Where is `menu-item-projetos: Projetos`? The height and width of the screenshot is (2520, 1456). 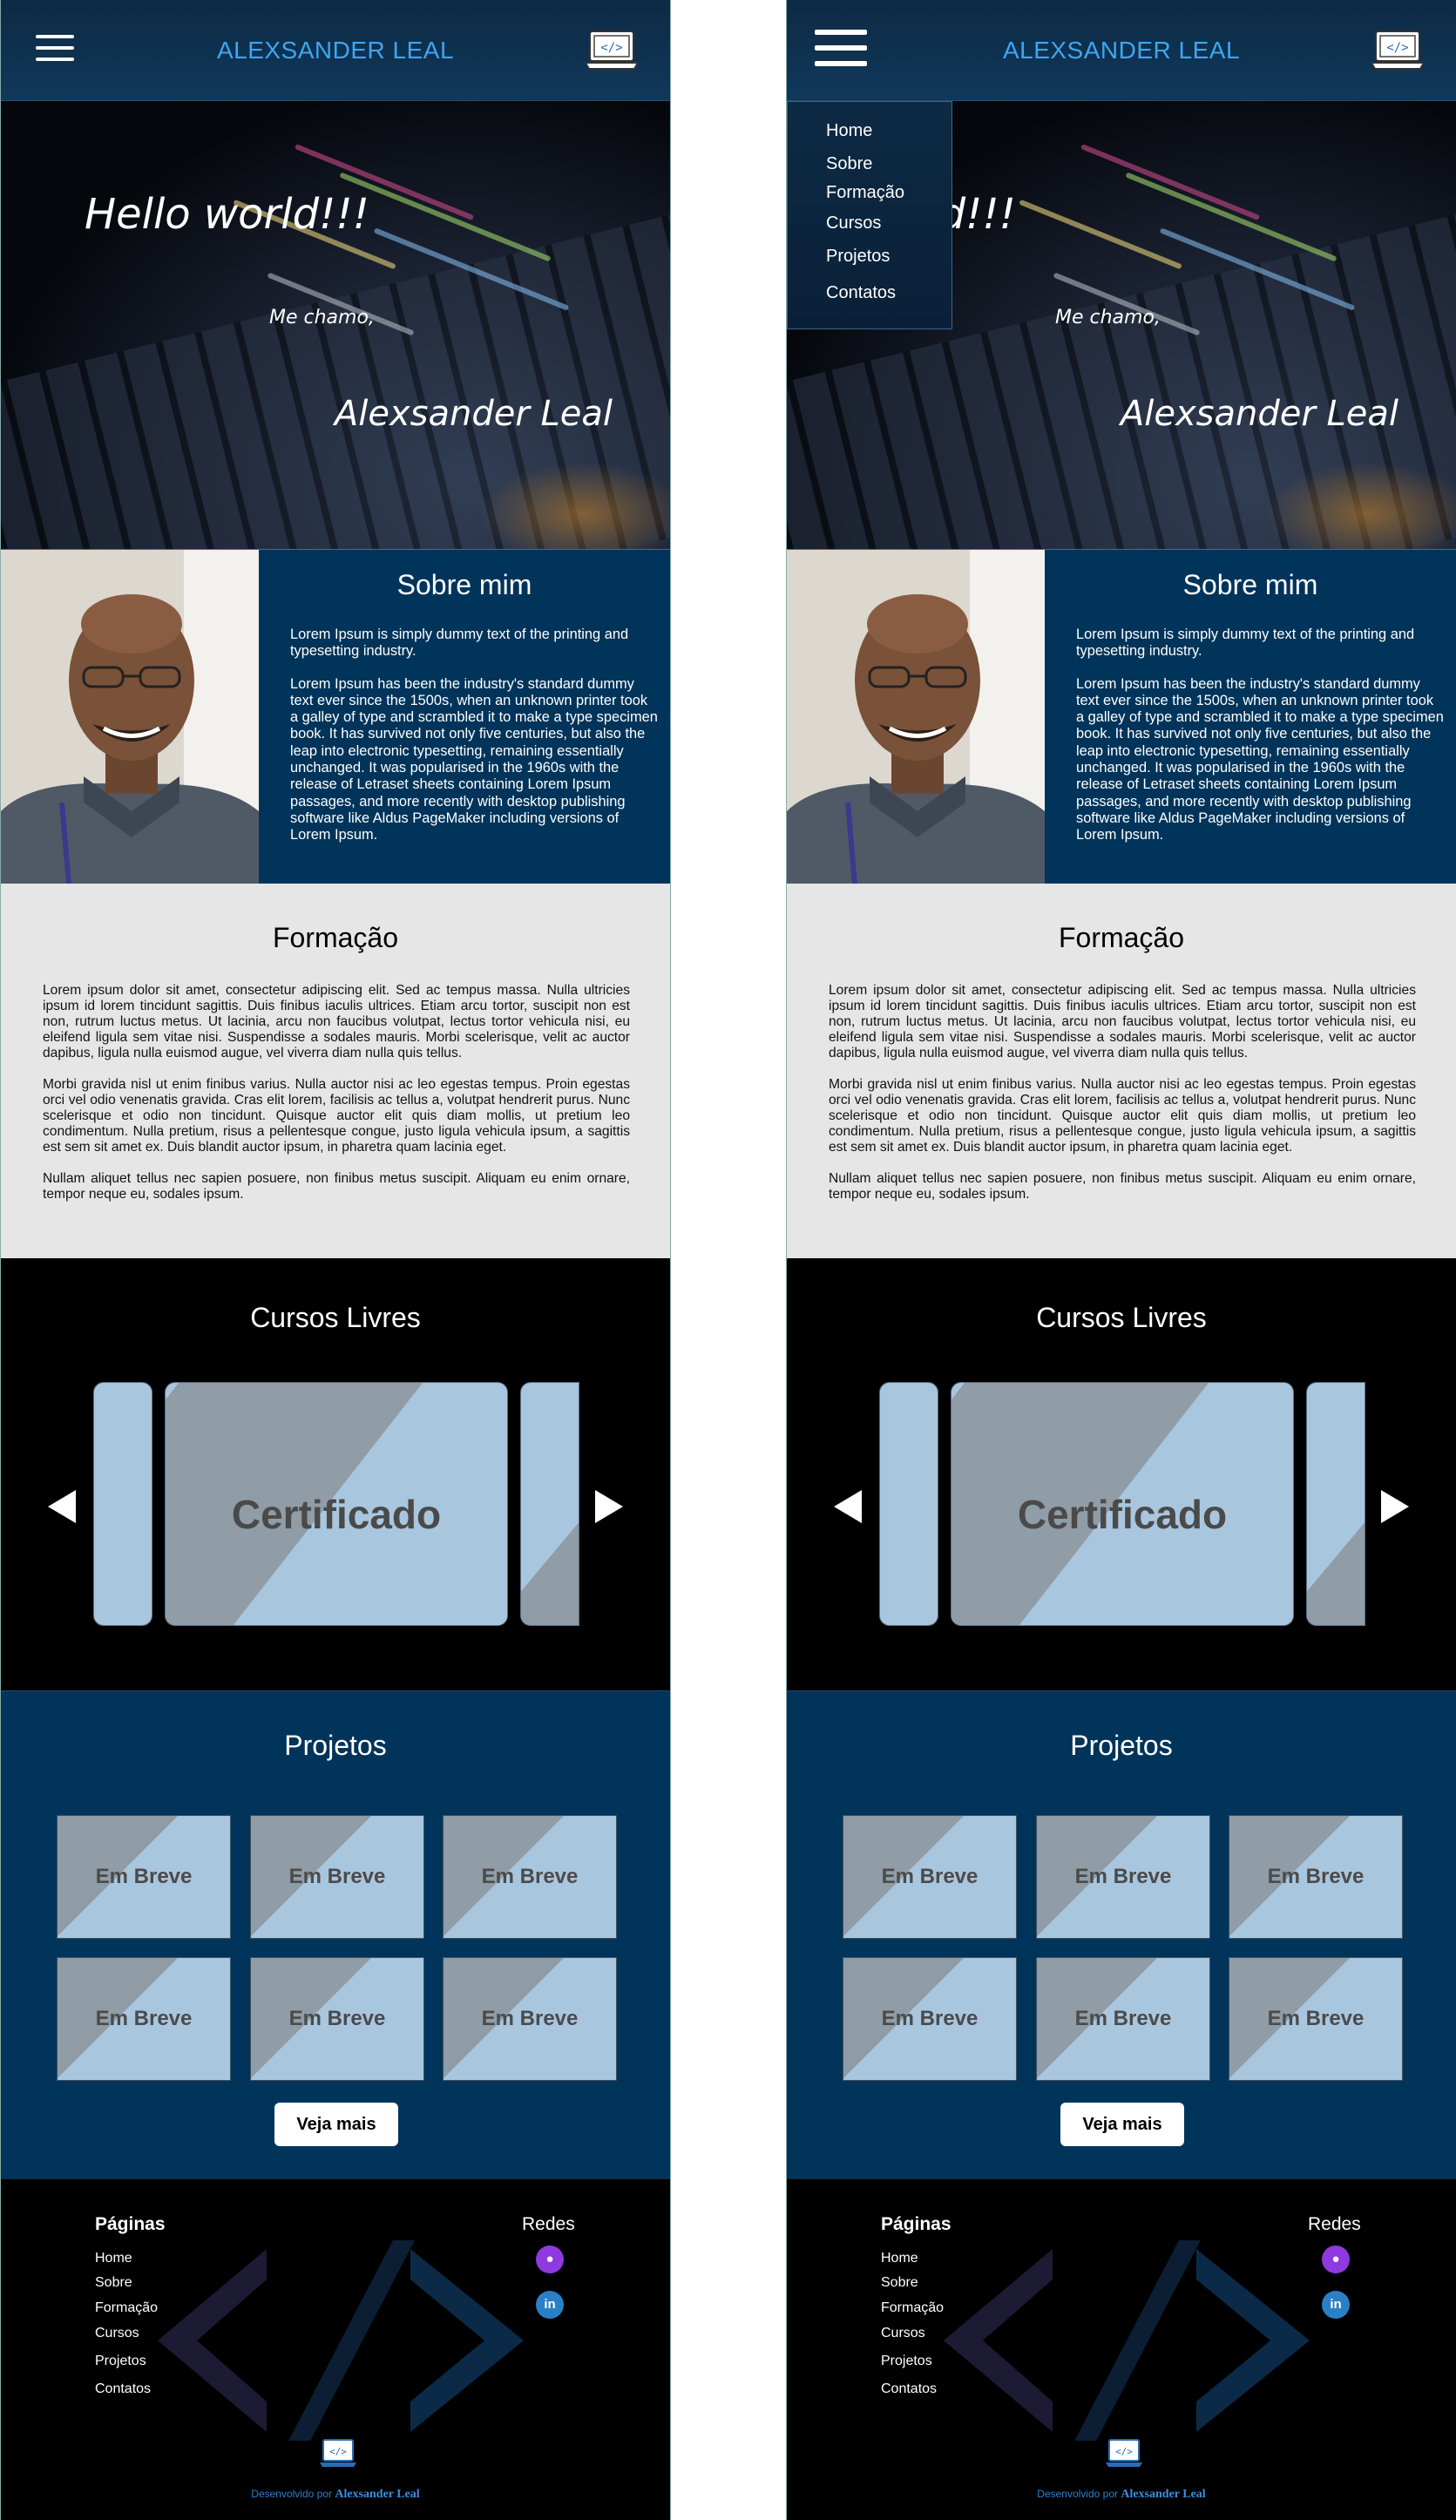
menu-item-projetos: Projetos is located at coordinates (858, 257).